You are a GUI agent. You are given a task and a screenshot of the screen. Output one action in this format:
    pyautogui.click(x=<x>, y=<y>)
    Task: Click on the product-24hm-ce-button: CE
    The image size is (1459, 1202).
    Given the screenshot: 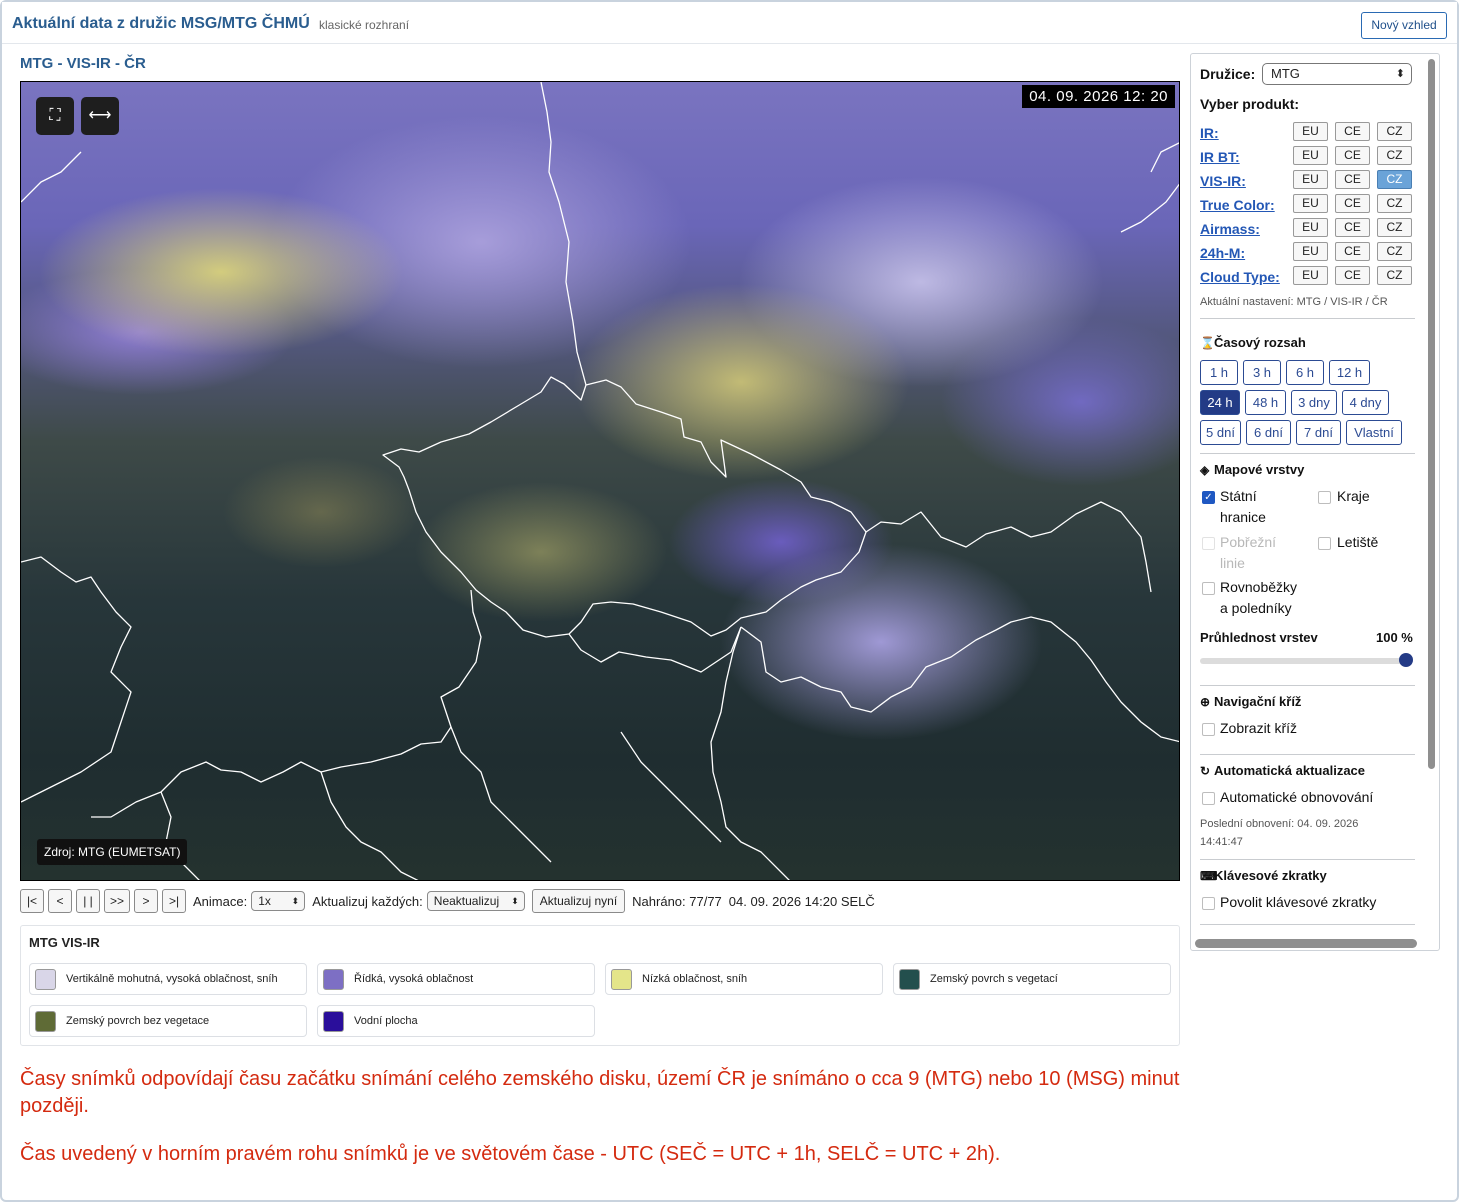 What is the action you would take?
    pyautogui.click(x=1352, y=251)
    